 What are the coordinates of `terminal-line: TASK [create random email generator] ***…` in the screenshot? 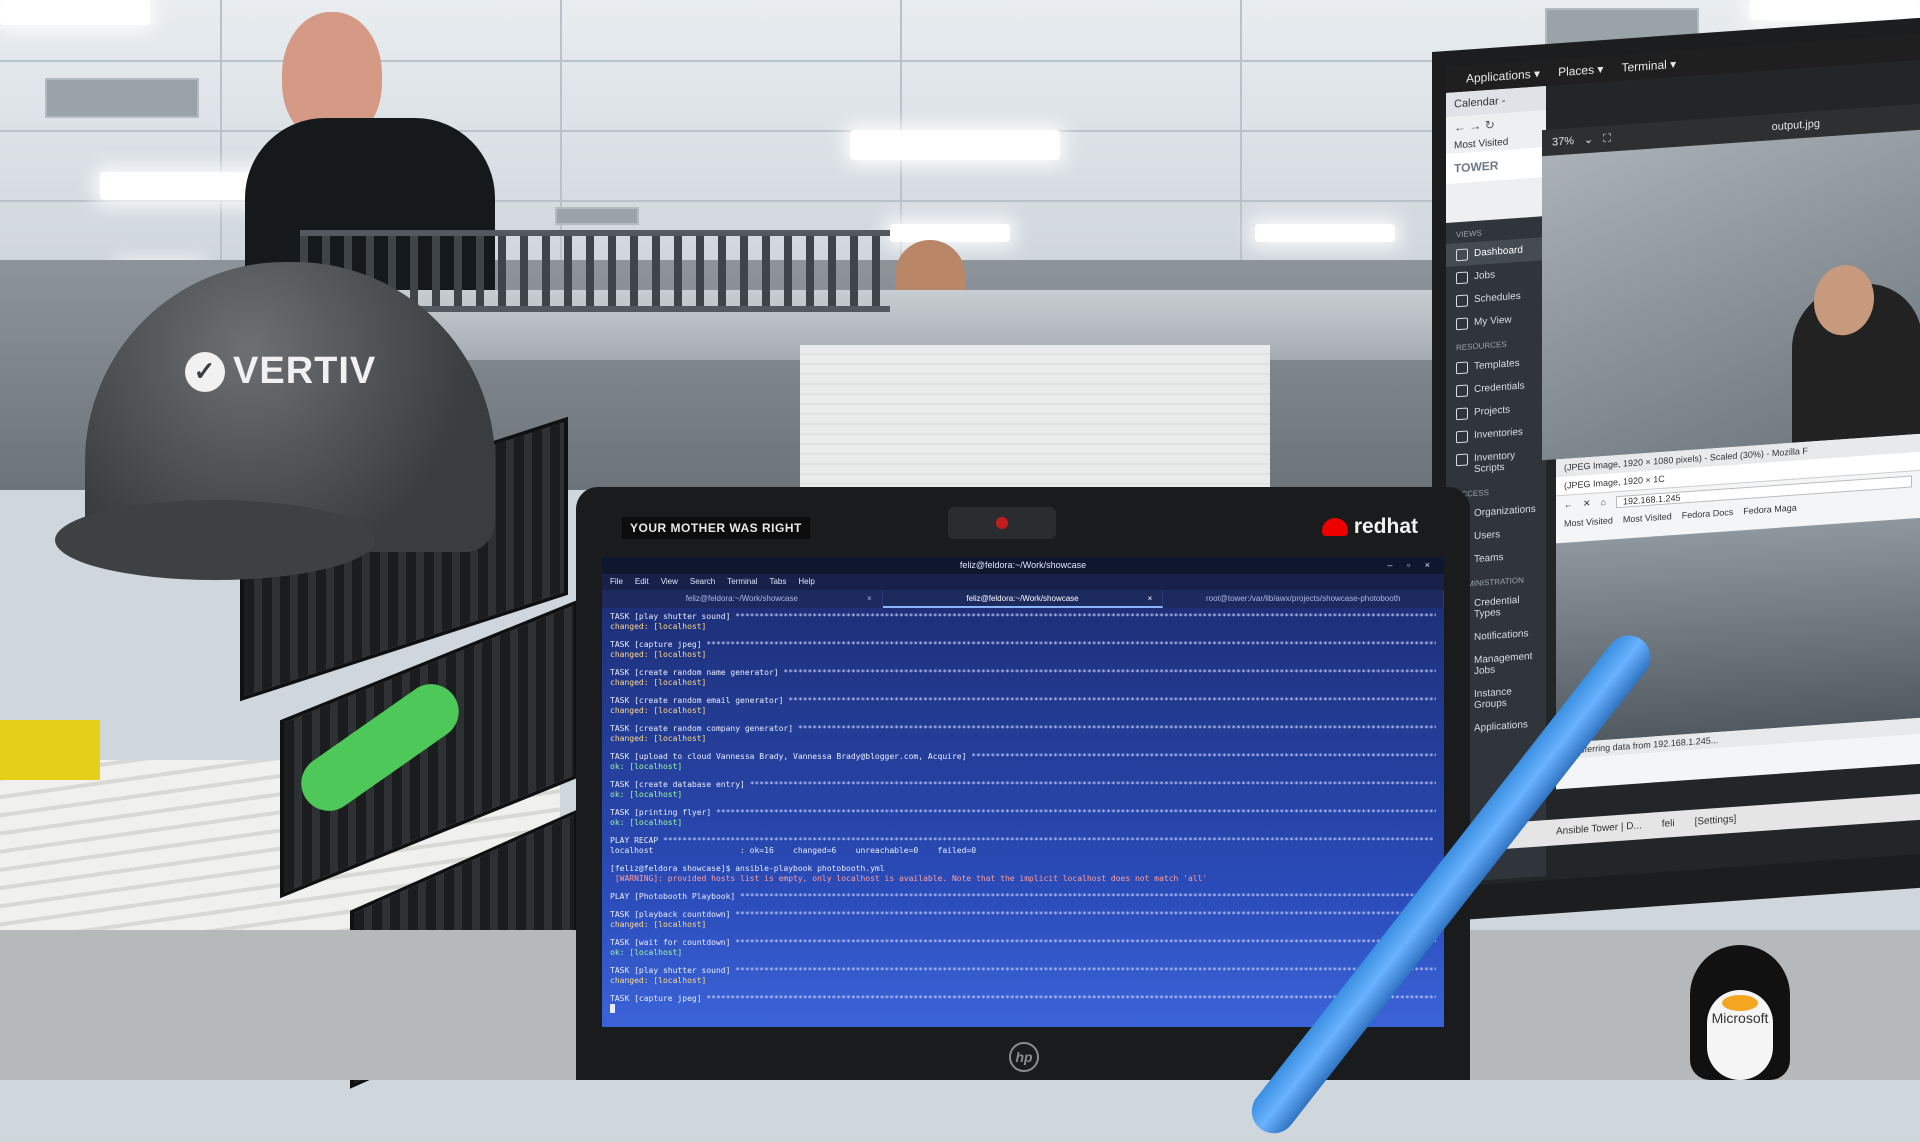 It's located at (1023, 701).